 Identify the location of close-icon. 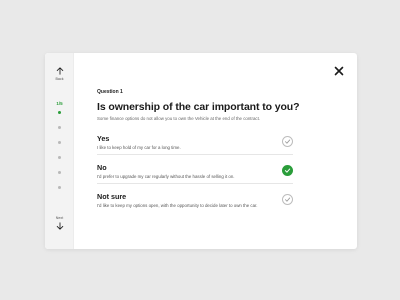
(339, 71).